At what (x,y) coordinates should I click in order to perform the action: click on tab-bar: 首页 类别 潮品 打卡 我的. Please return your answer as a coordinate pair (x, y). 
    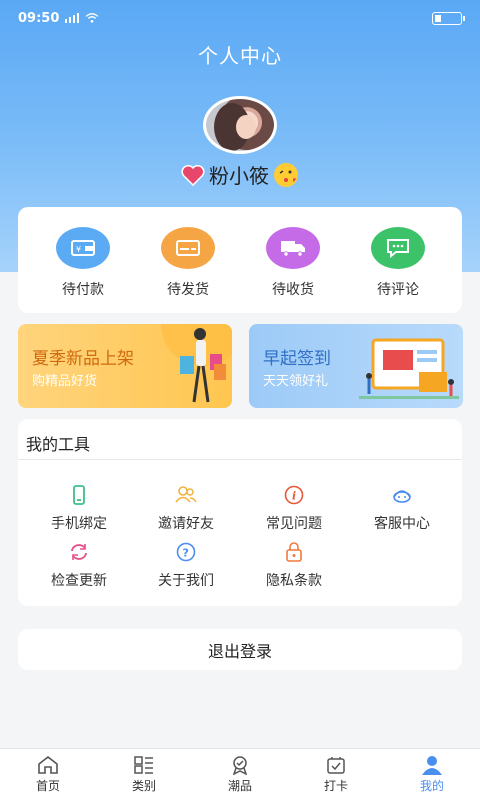
    Looking at the image, I should click on (240, 774).